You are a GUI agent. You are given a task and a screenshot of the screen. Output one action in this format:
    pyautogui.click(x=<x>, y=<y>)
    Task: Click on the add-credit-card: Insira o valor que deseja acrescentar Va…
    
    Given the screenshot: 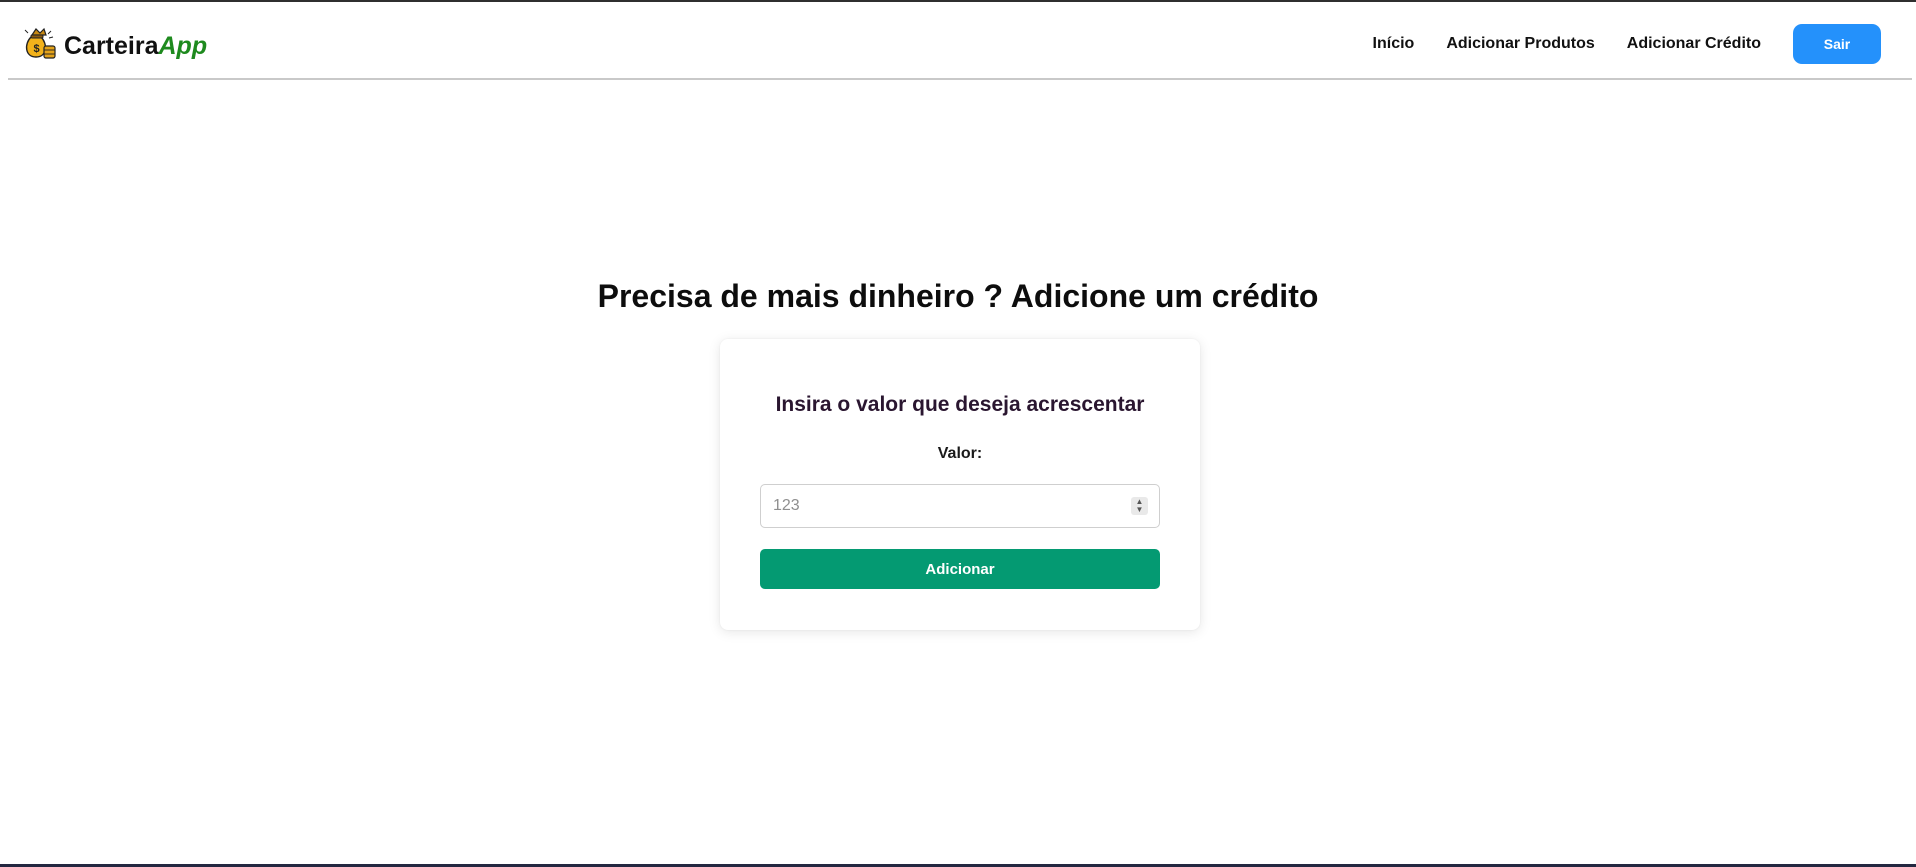 What is the action you would take?
    pyautogui.click(x=960, y=484)
    